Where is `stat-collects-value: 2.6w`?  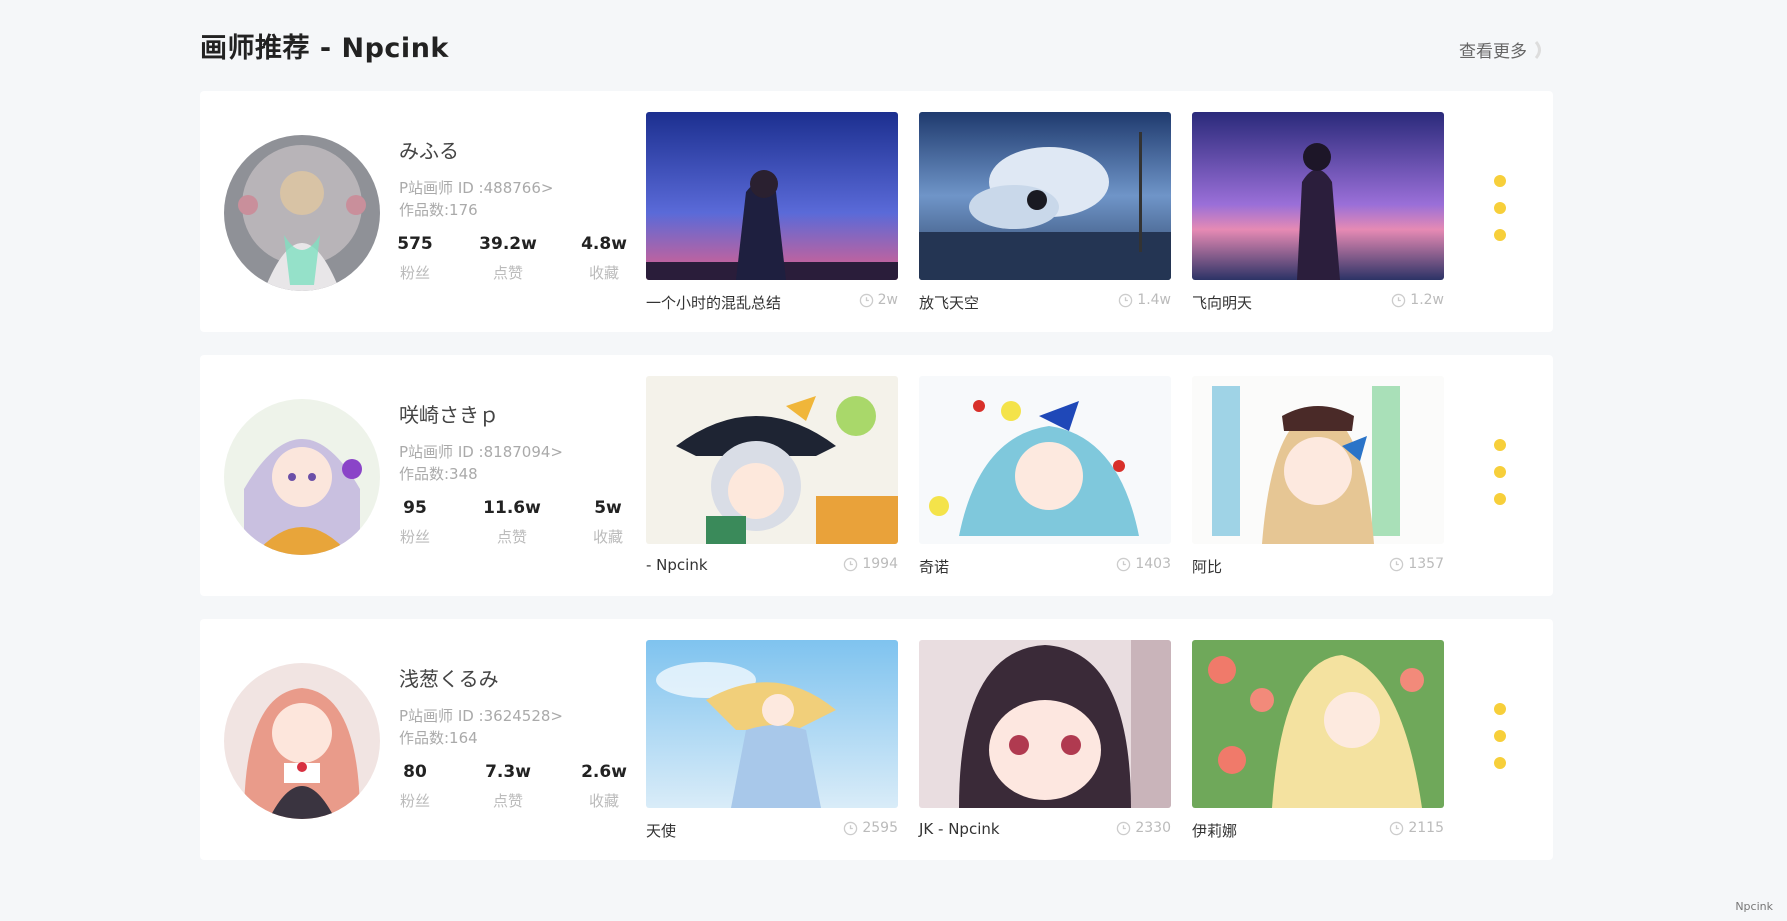 stat-collects-value: 2.6w is located at coordinates (604, 772).